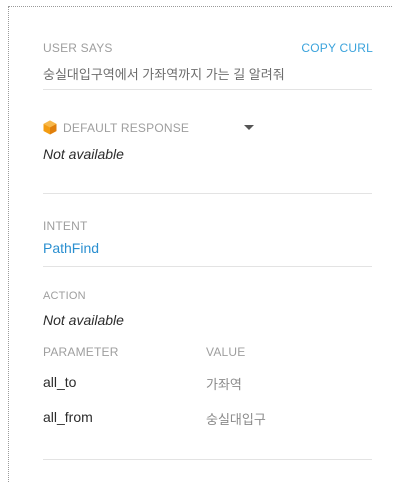 The image size is (393, 482). What do you see at coordinates (64, 296) in the screenshot?
I see `action-label: ACTION` at bounding box center [64, 296].